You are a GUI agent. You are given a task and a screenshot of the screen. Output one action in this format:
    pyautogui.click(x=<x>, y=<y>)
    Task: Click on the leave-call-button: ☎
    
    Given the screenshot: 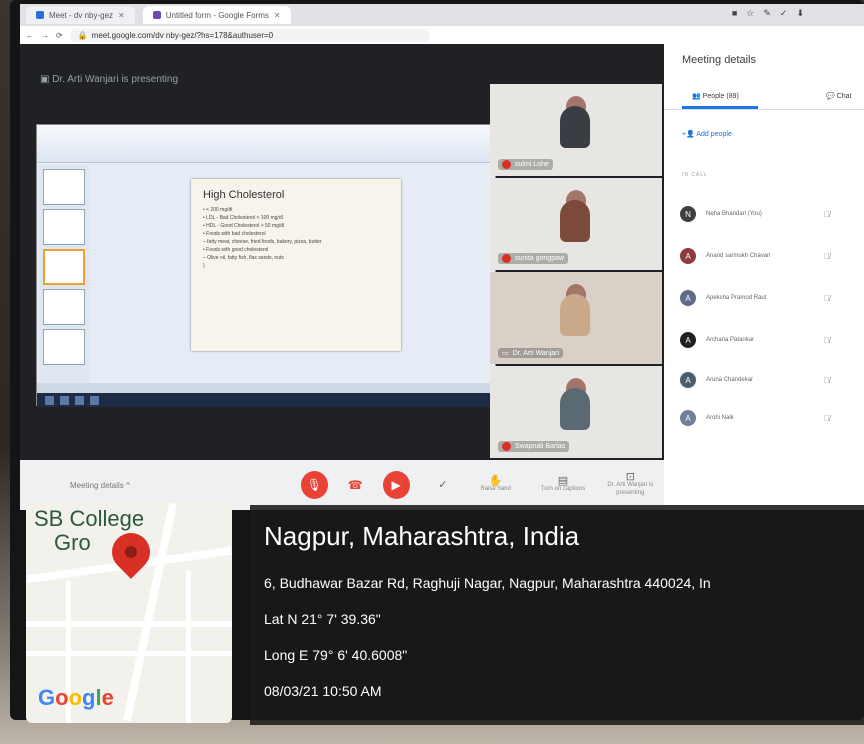 What is the action you would take?
    pyautogui.click(x=355, y=485)
    